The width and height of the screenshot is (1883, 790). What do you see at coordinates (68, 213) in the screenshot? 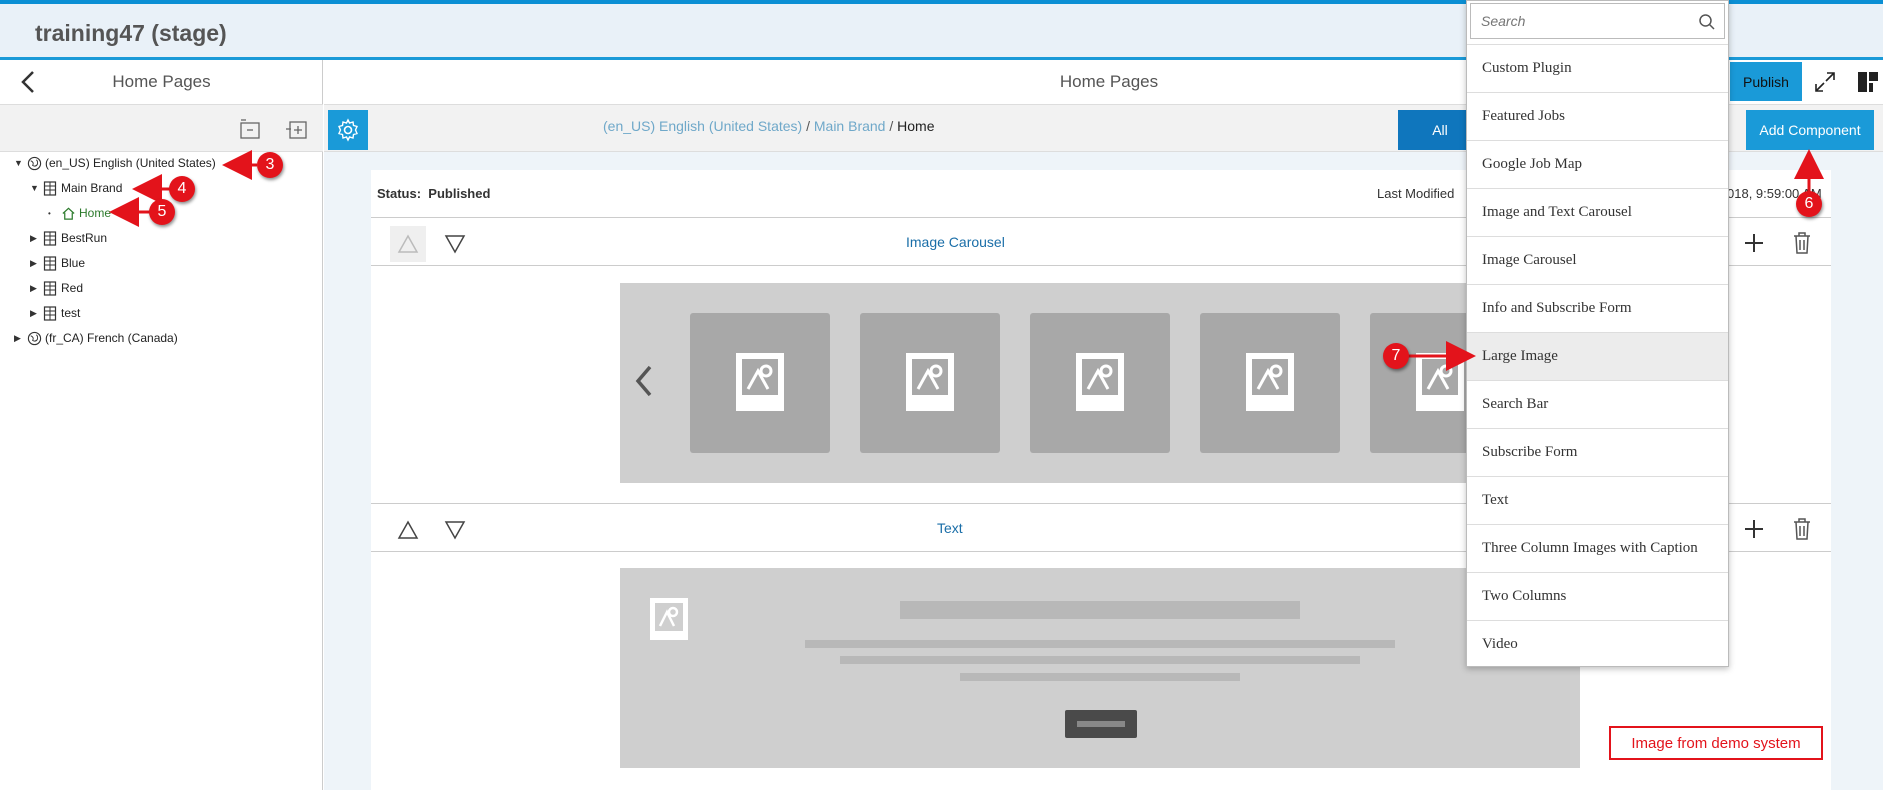
I see `home-icon` at bounding box center [68, 213].